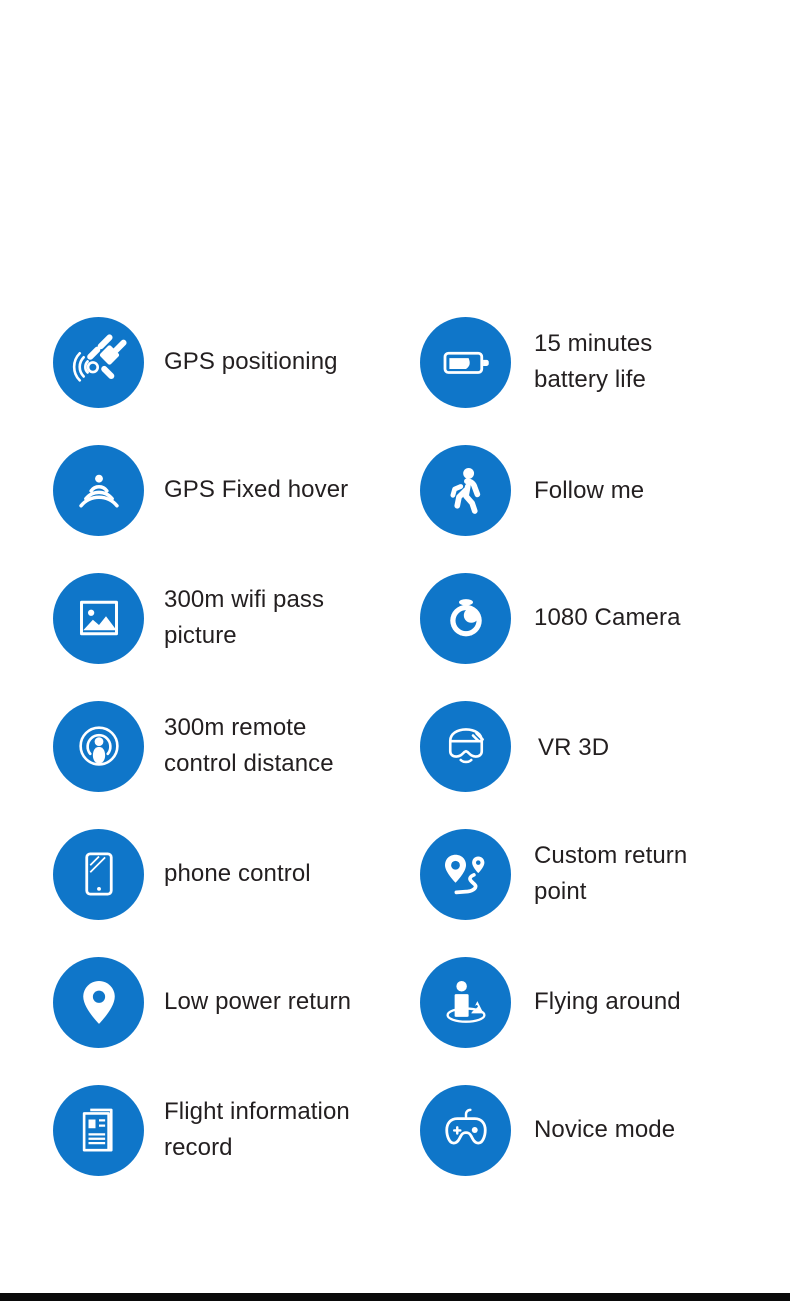  I want to click on feature-item-follow-me: Follow me, so click(547, 490).